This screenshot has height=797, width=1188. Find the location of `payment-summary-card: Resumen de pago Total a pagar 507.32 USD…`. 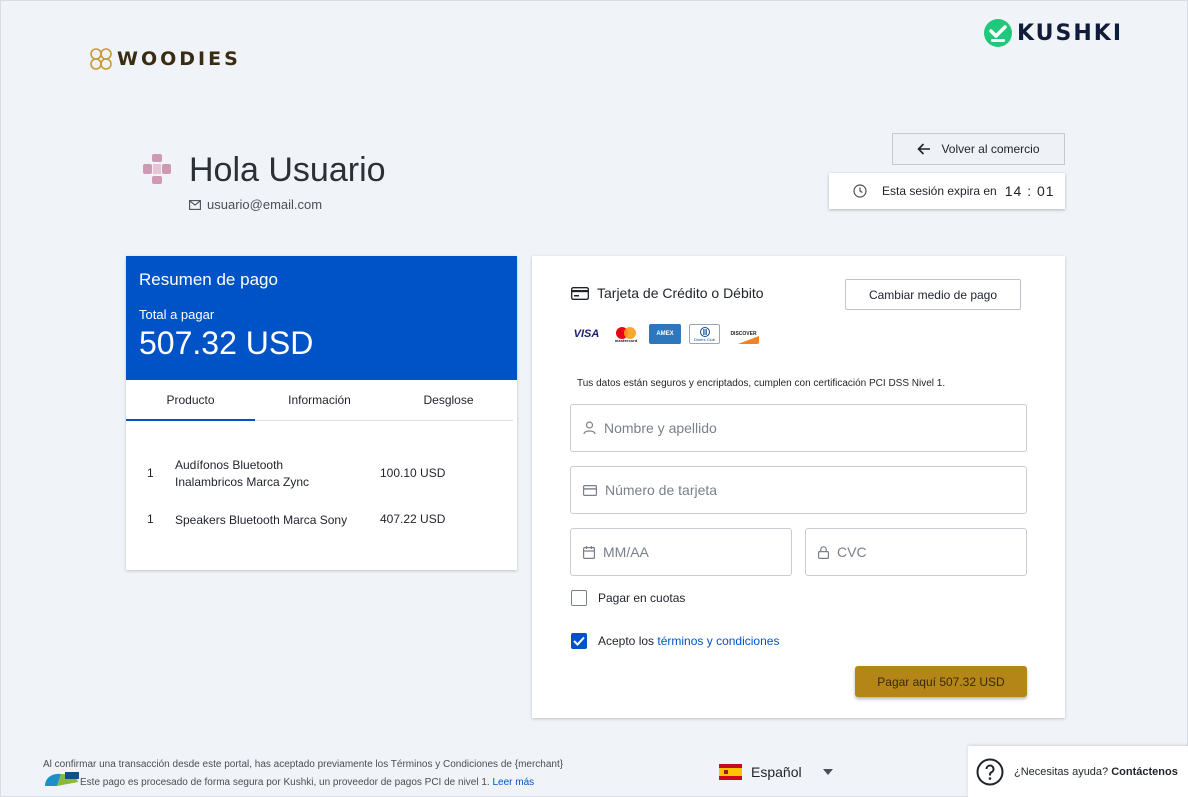

payment-summary-card: Resumen de pago Total a pagar 507.32 USD… is located at coordinates (321, 413).